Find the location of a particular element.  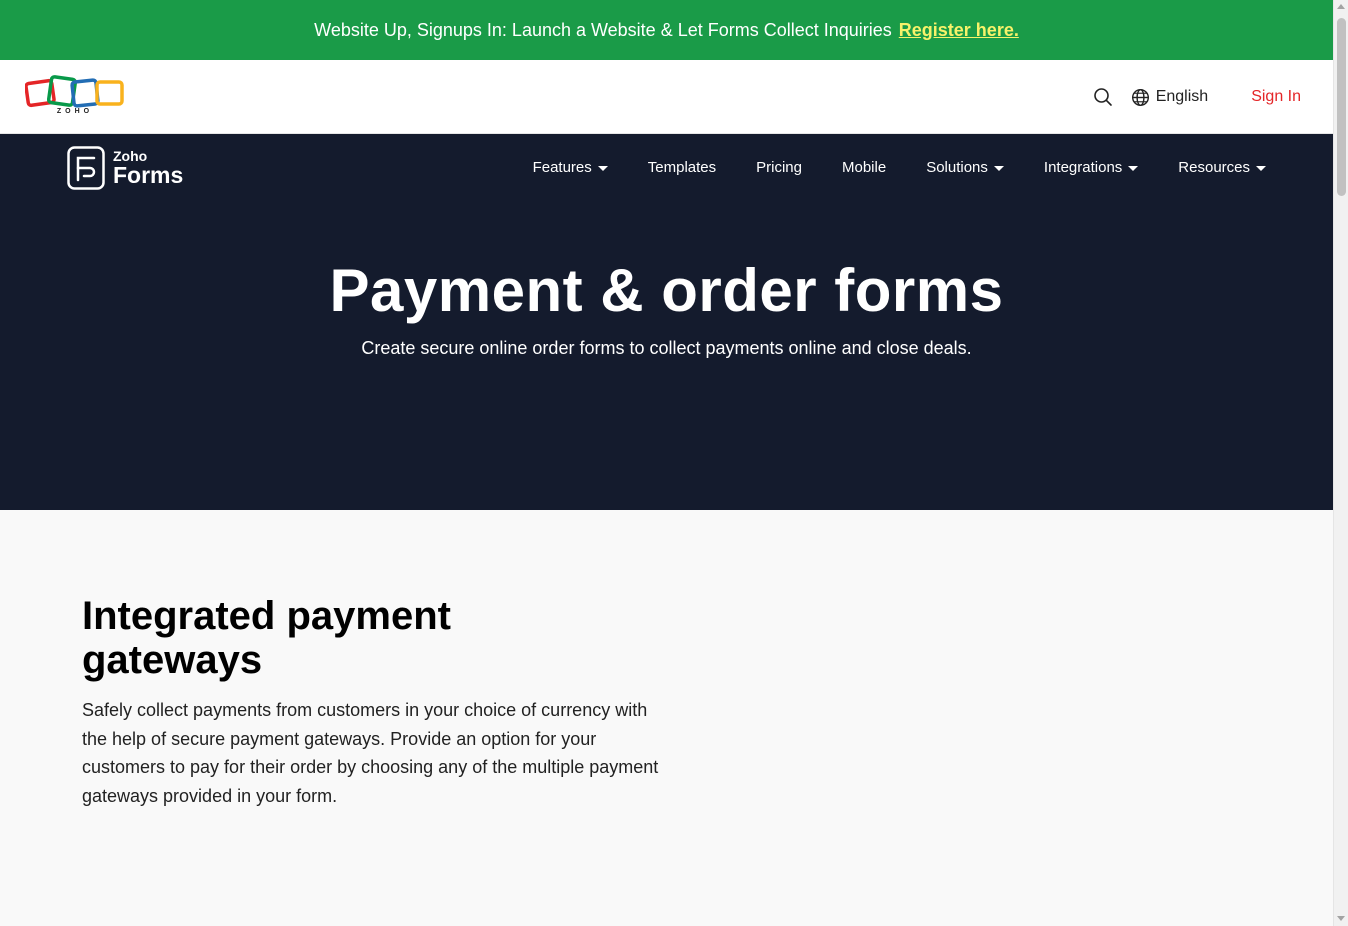

scroll-down-icon is located at coordinates (1341, 918).